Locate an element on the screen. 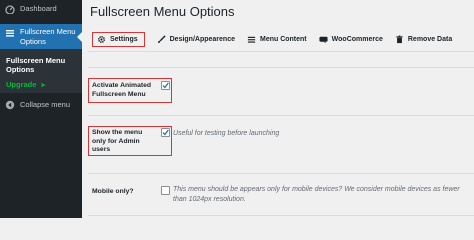 This screenshot has width=474, height=240. setting-label-admin-only: Show the menu only for Admin users is located at coordinates (117, 141).